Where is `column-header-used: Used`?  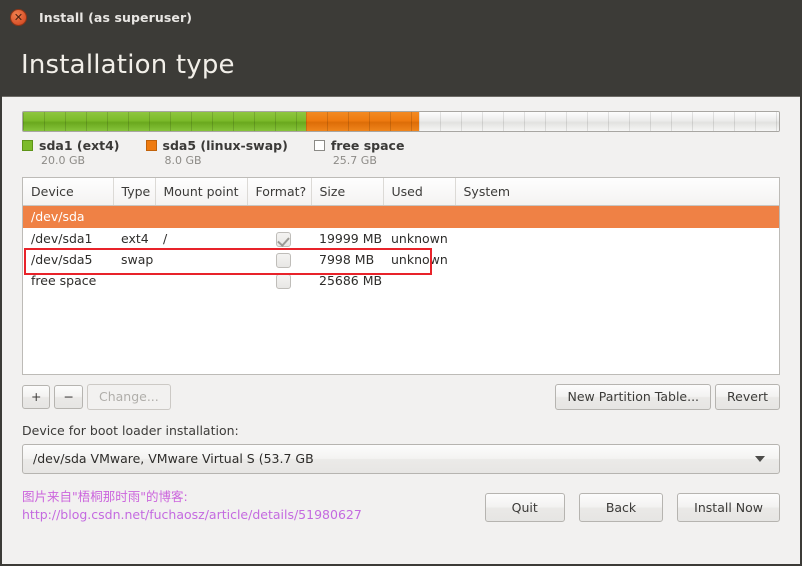
column-header-used: Used is located at coordinates (419, 192).